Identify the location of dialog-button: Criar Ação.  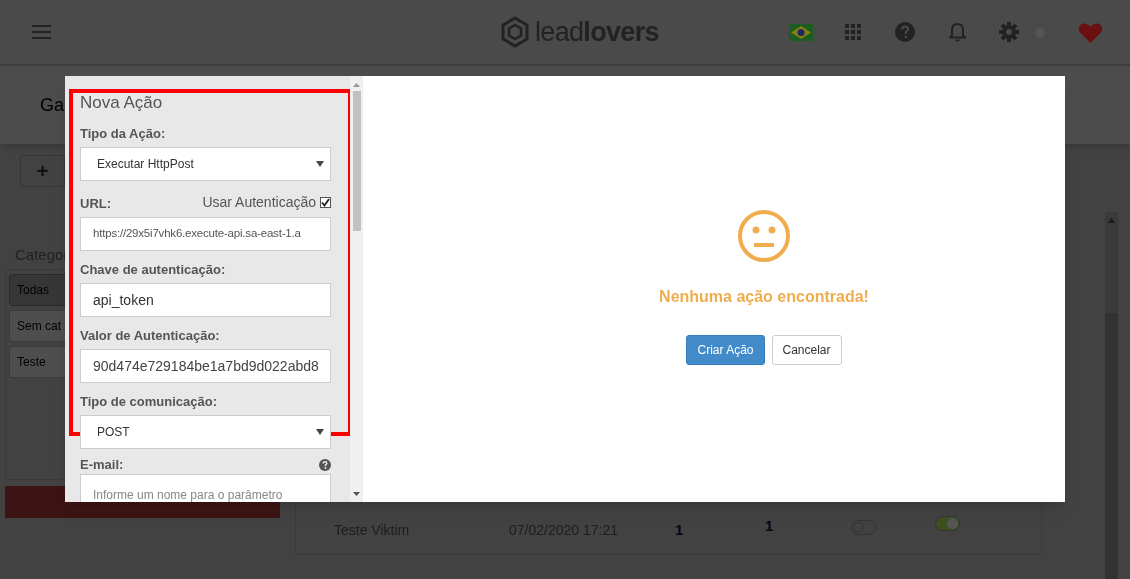
(725, 350).